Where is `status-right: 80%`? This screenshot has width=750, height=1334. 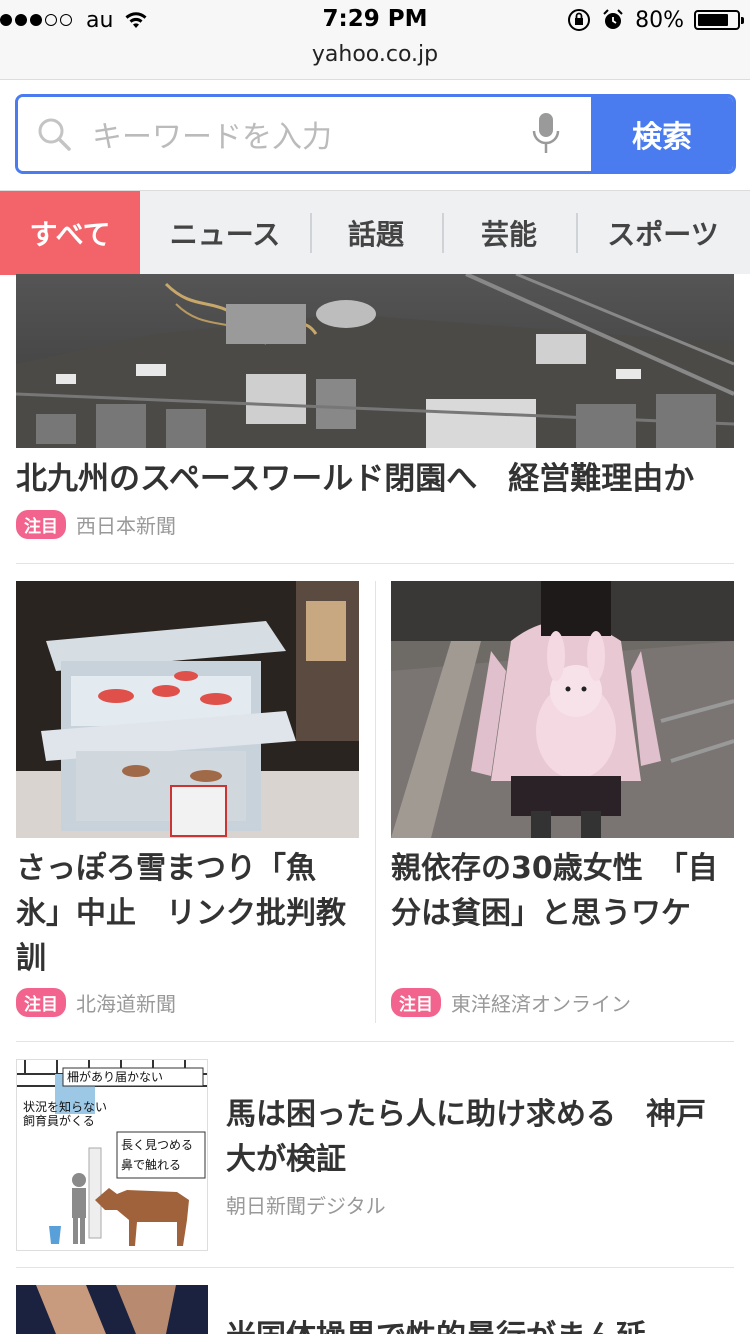 status-right: 80% is located at coordinates (655, 20).